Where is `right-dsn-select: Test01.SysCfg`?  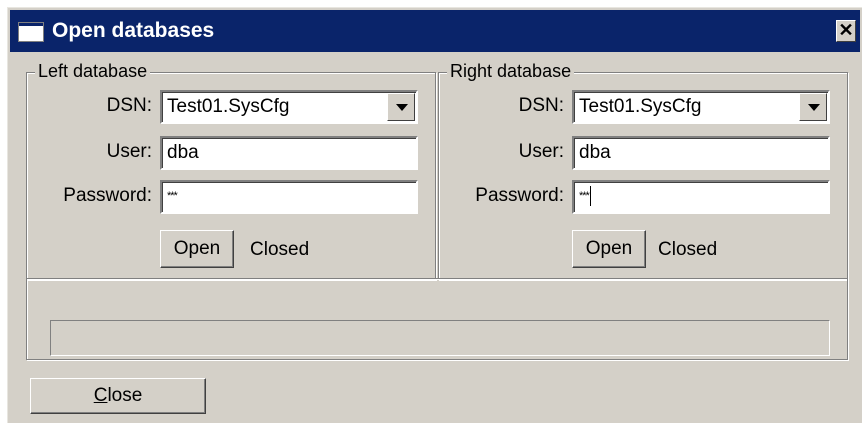
right-dsn-select: Test01.SysCfg is located at coordinates (701, 107).